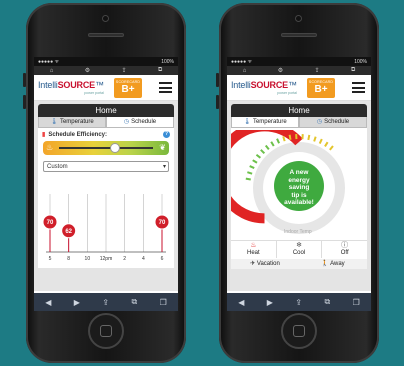  I want to click on speaker-grille, so click(106, 35).